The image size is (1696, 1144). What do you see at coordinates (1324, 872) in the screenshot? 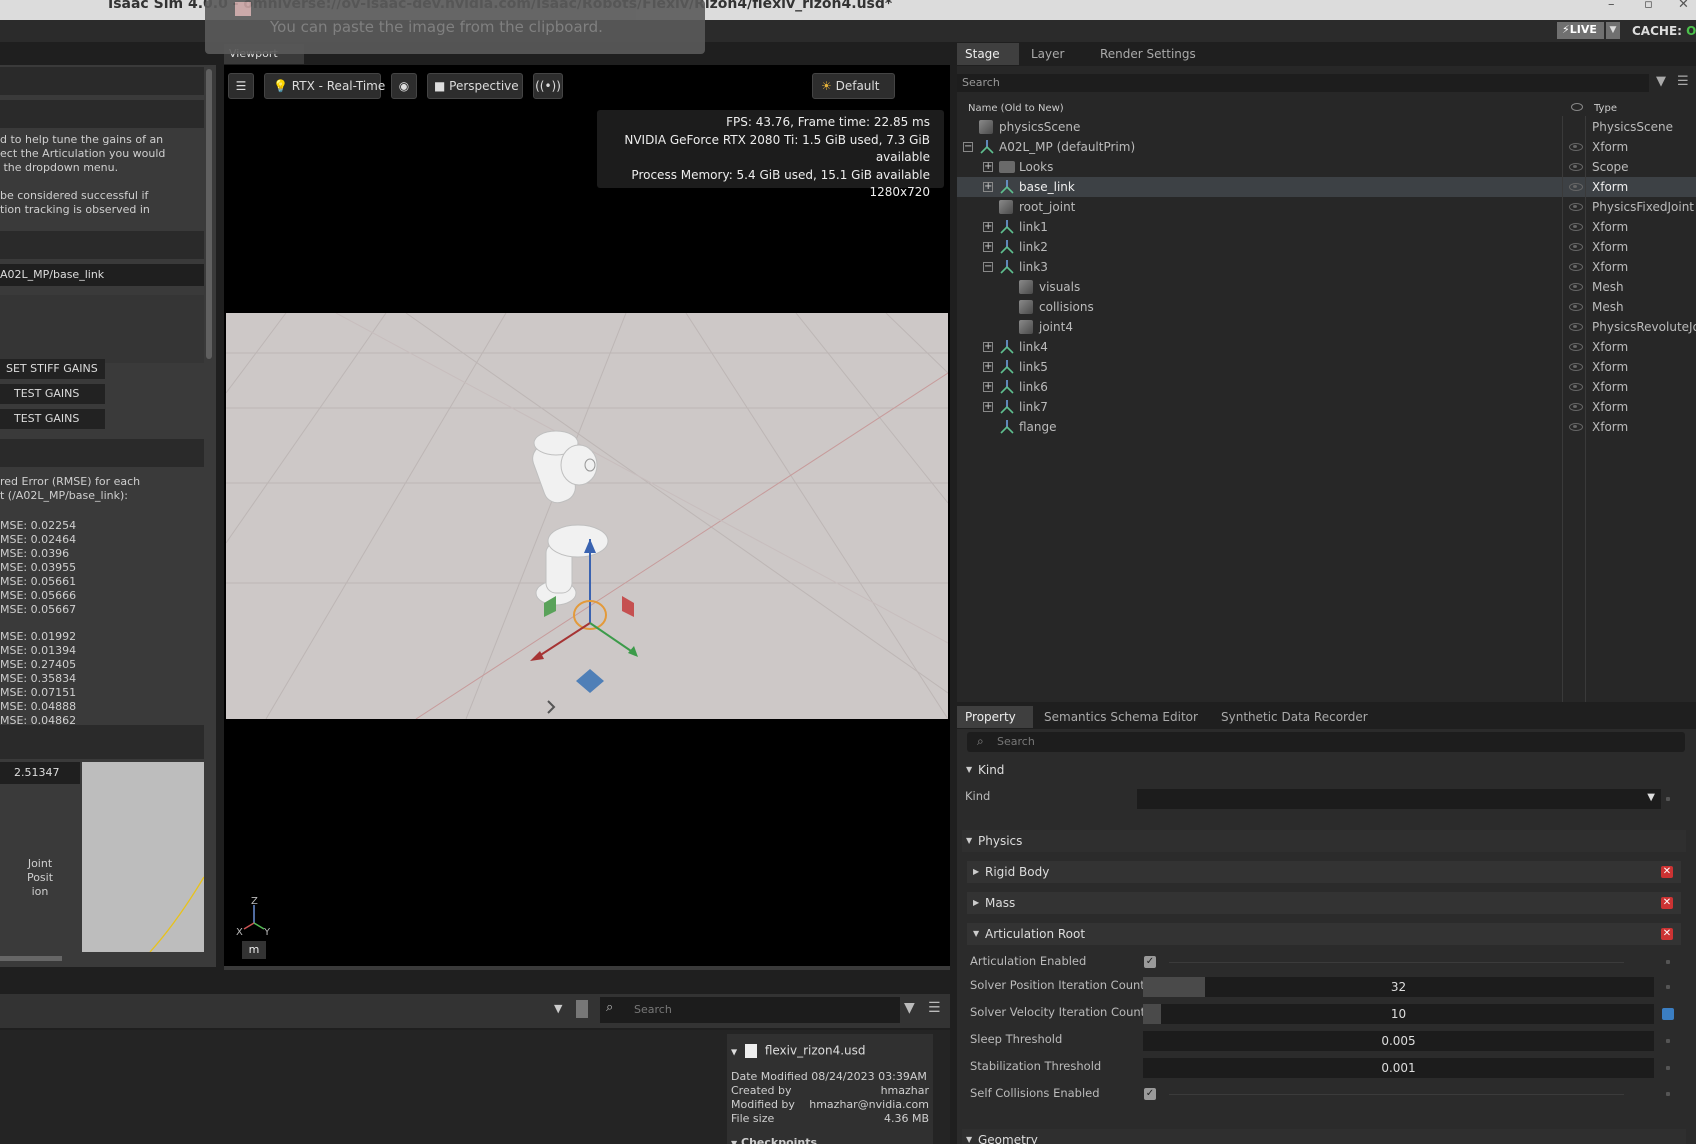
I see `rigid-body-header: ▶ Rigid Body ✕` at bounding box center [1324, 872].